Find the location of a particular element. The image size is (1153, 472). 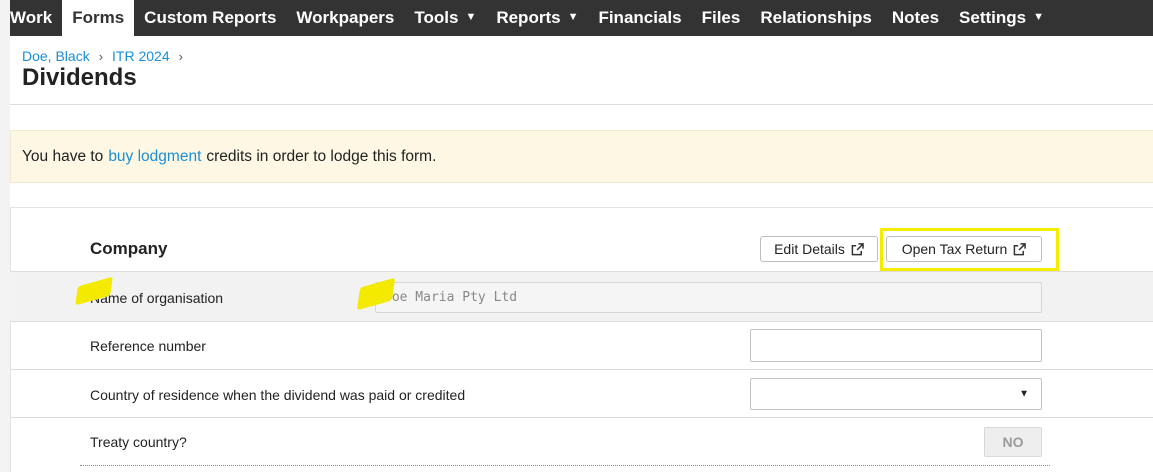

breadcrumb-return: ITR 2024 is located at coordinates (141, 56).